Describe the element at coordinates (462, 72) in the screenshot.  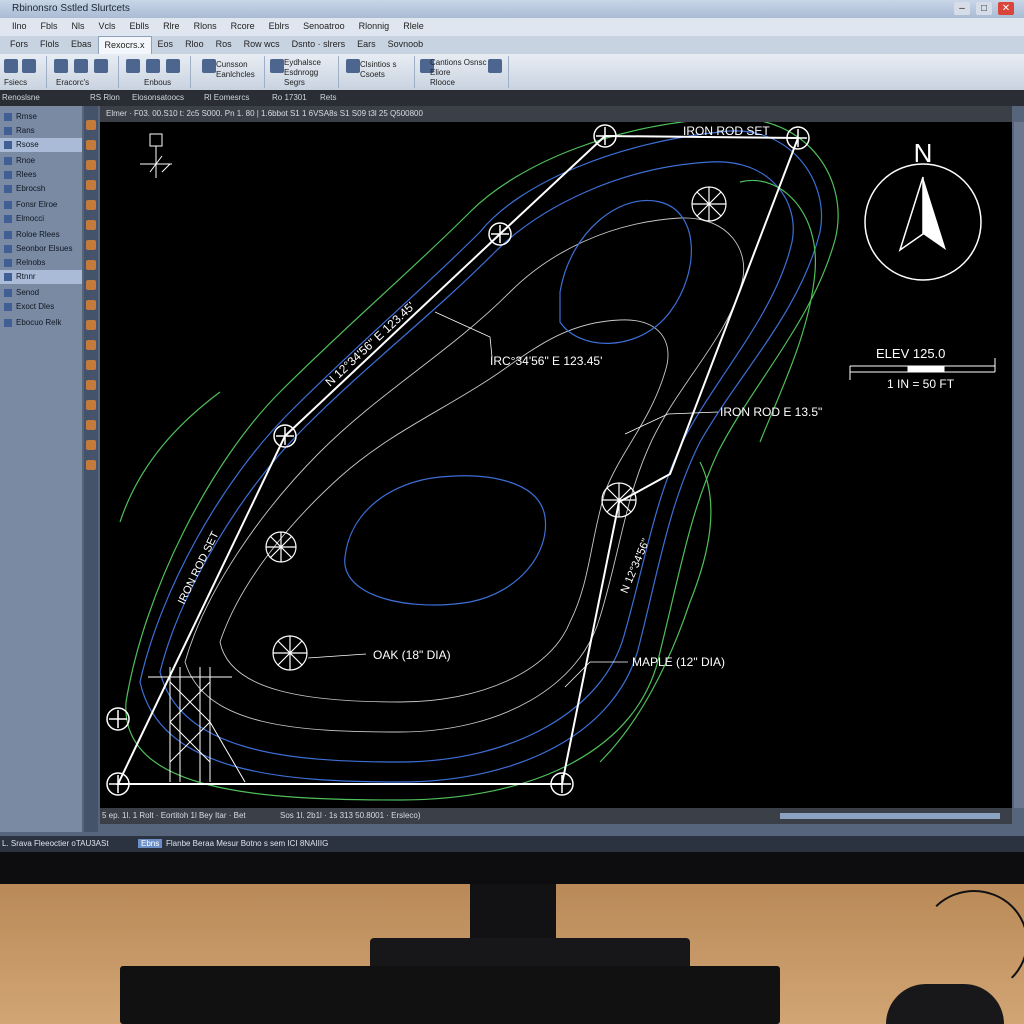
I see `ribbon-group: Cantions Osnsc Eliore Rlooce` at that location.